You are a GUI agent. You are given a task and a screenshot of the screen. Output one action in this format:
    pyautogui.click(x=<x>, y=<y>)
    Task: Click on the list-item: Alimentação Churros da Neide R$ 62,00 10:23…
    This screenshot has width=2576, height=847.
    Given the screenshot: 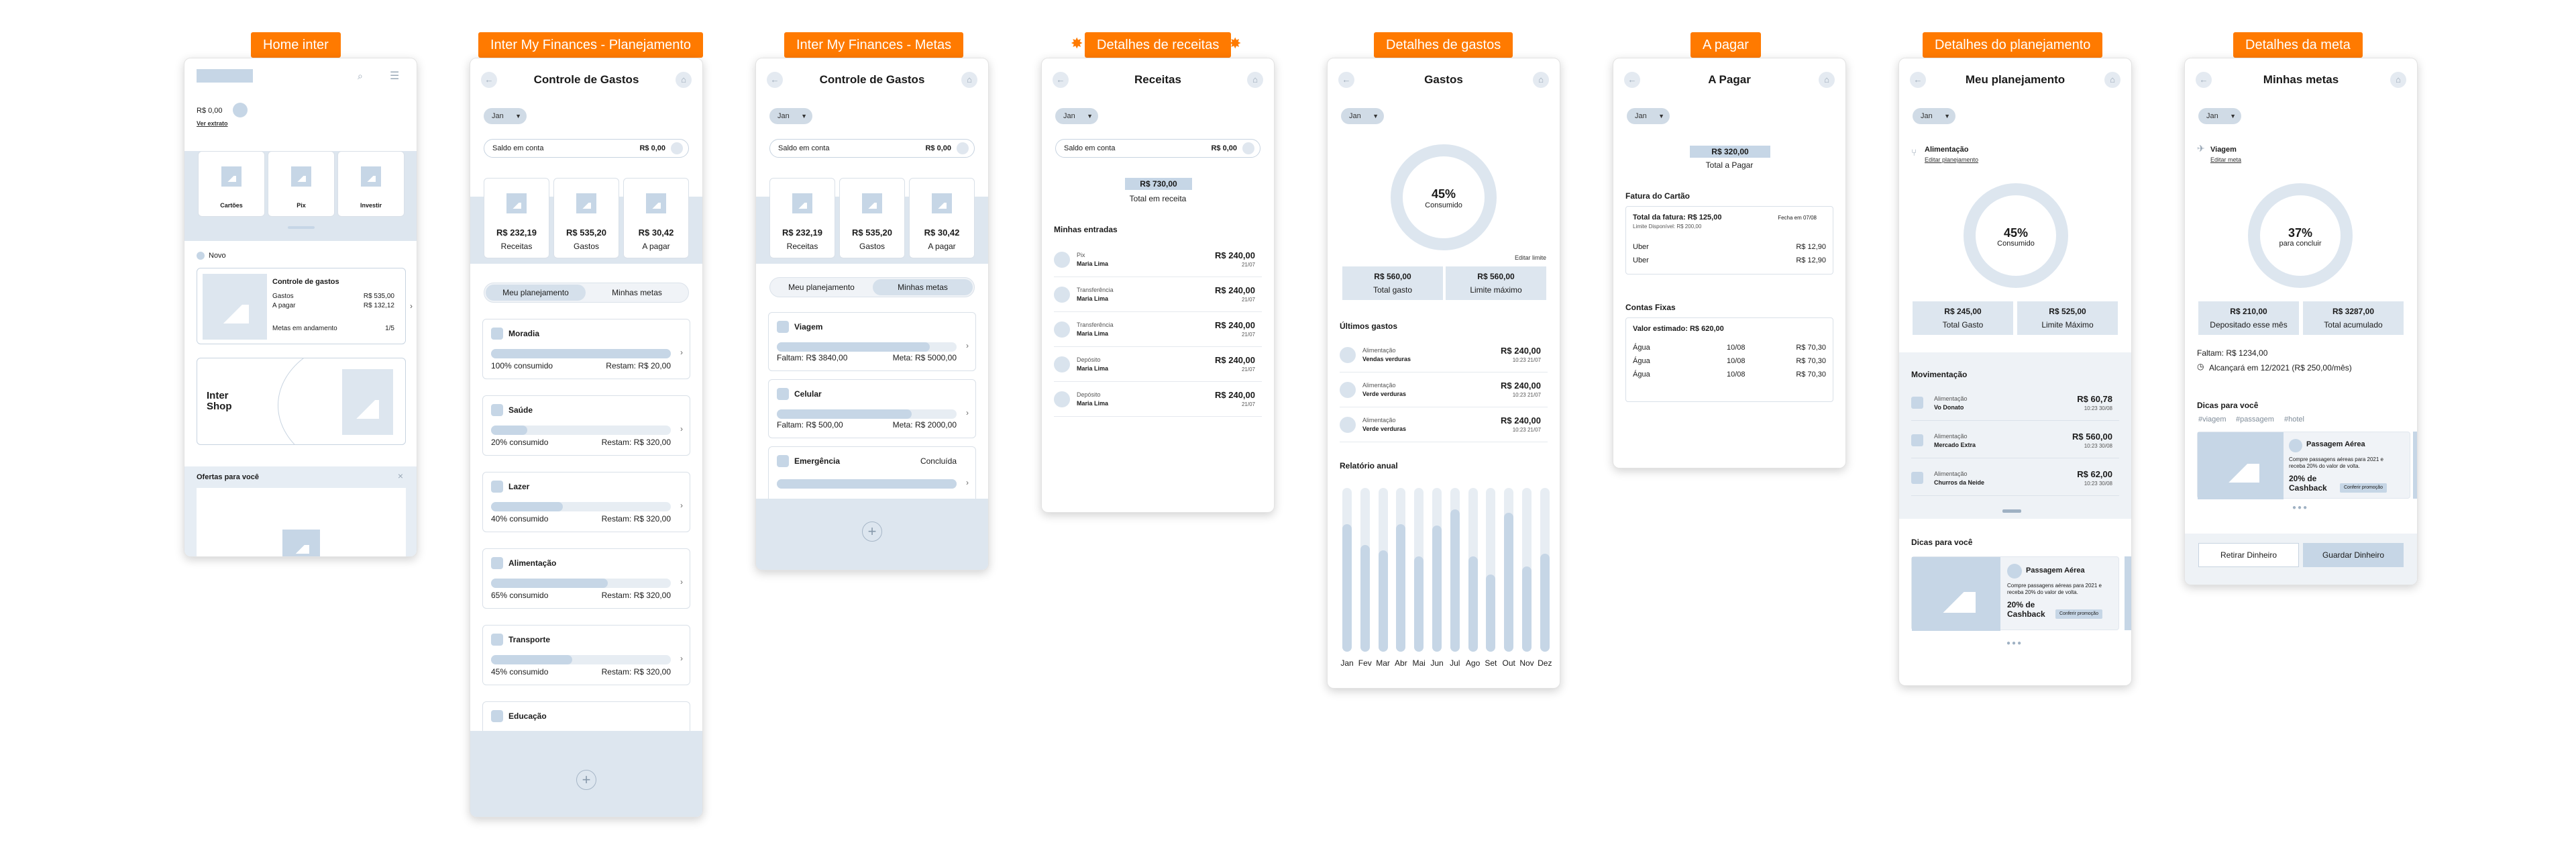 What is the action you would take?
    pyautogui.click(x=2015, y=479)
    